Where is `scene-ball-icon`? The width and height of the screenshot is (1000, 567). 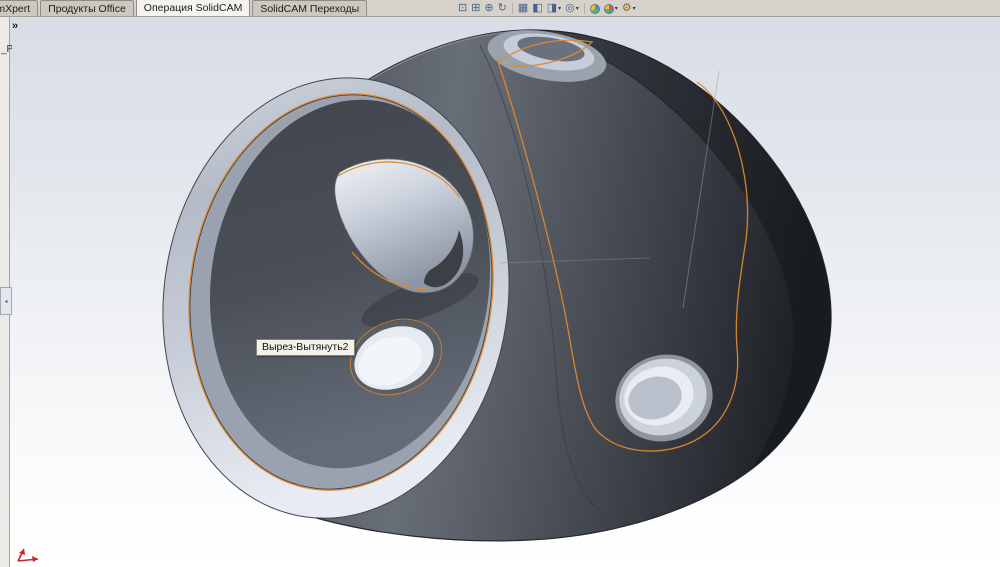 scene-ball-icon is located at coordinates (594, 8).